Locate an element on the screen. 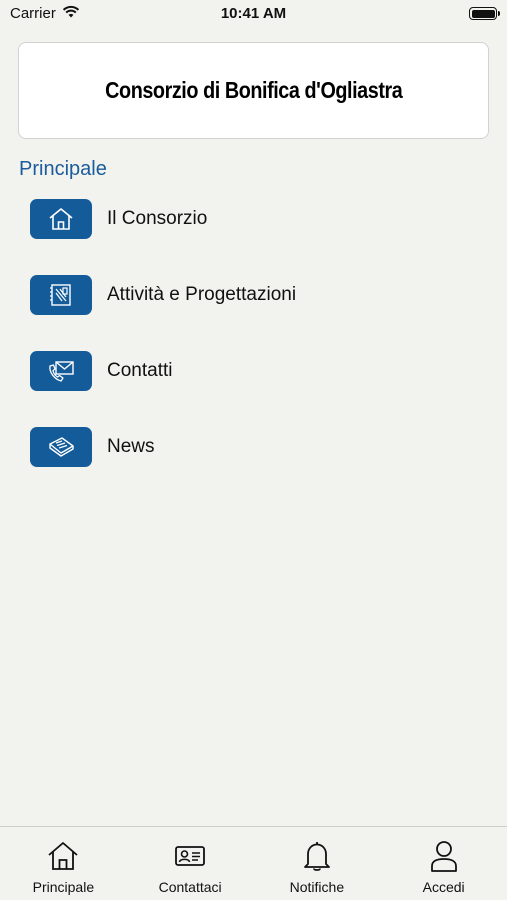  menu-item-il-consorzio: Il Consorzio is located at coordinates (255, 219).